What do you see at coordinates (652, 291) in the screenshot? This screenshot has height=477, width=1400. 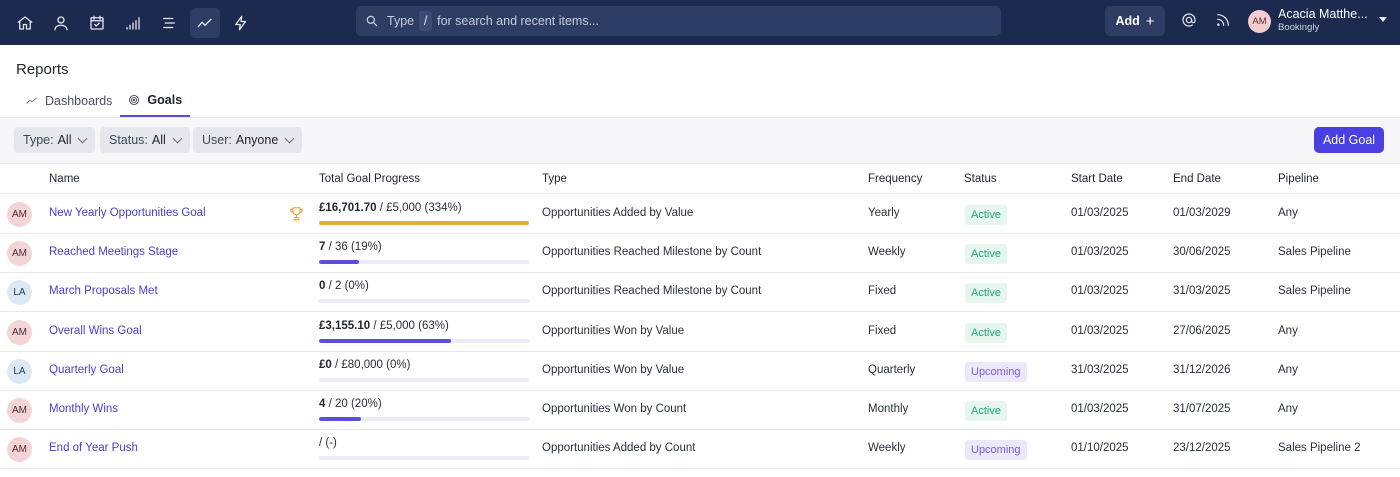 I see `goal-type: Opportunities Reached Milestone by Count` at bounding box center [652, 291].